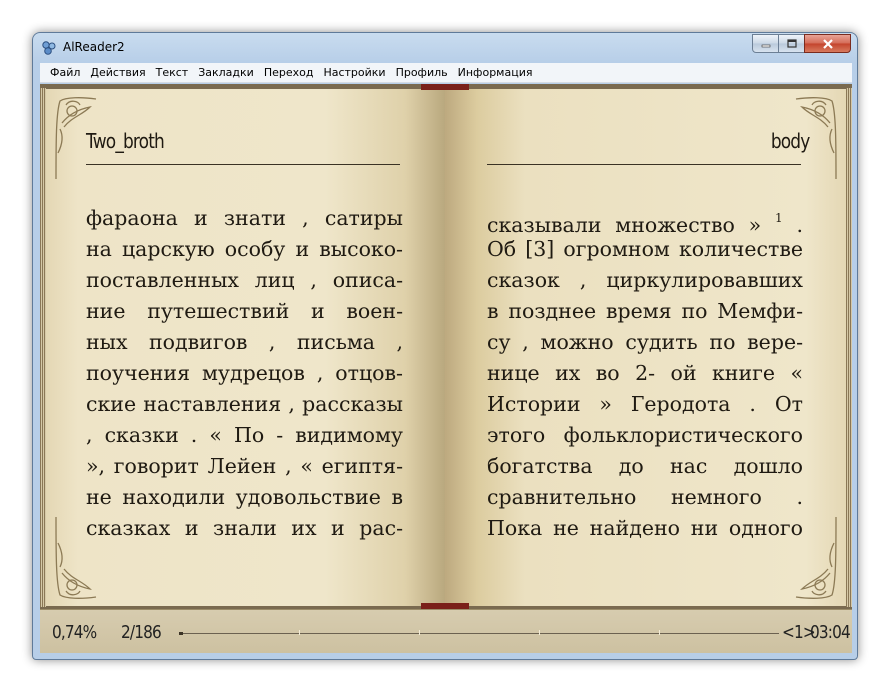 Image resolution: width=891 pixels, height=691 pixels. I want to click on status-bar: 0,74% 2/186 <1> 03:04, so click(446, 631).